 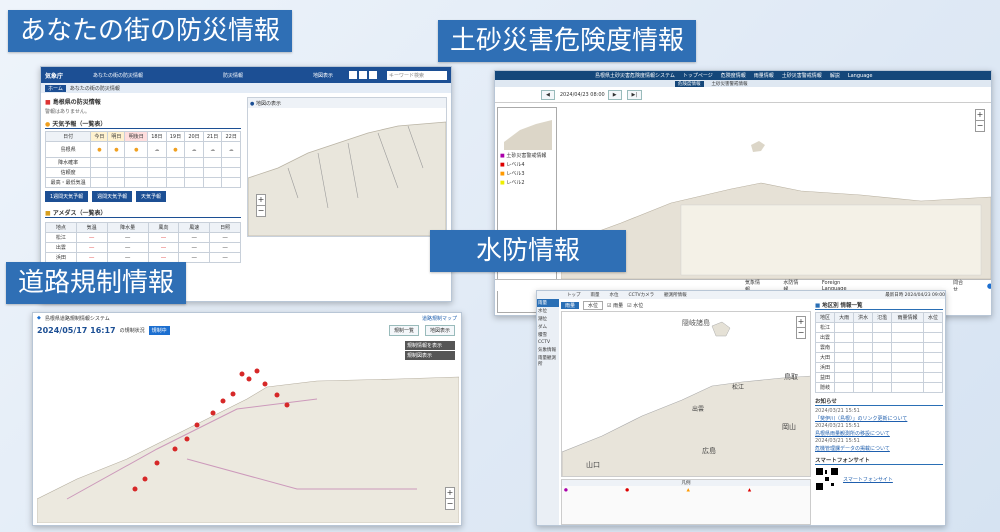 What do you see at coordinates (61, 257) in the screenshot?
I see `amedas-row-label: 浜田` at bounding box center [61, 257].